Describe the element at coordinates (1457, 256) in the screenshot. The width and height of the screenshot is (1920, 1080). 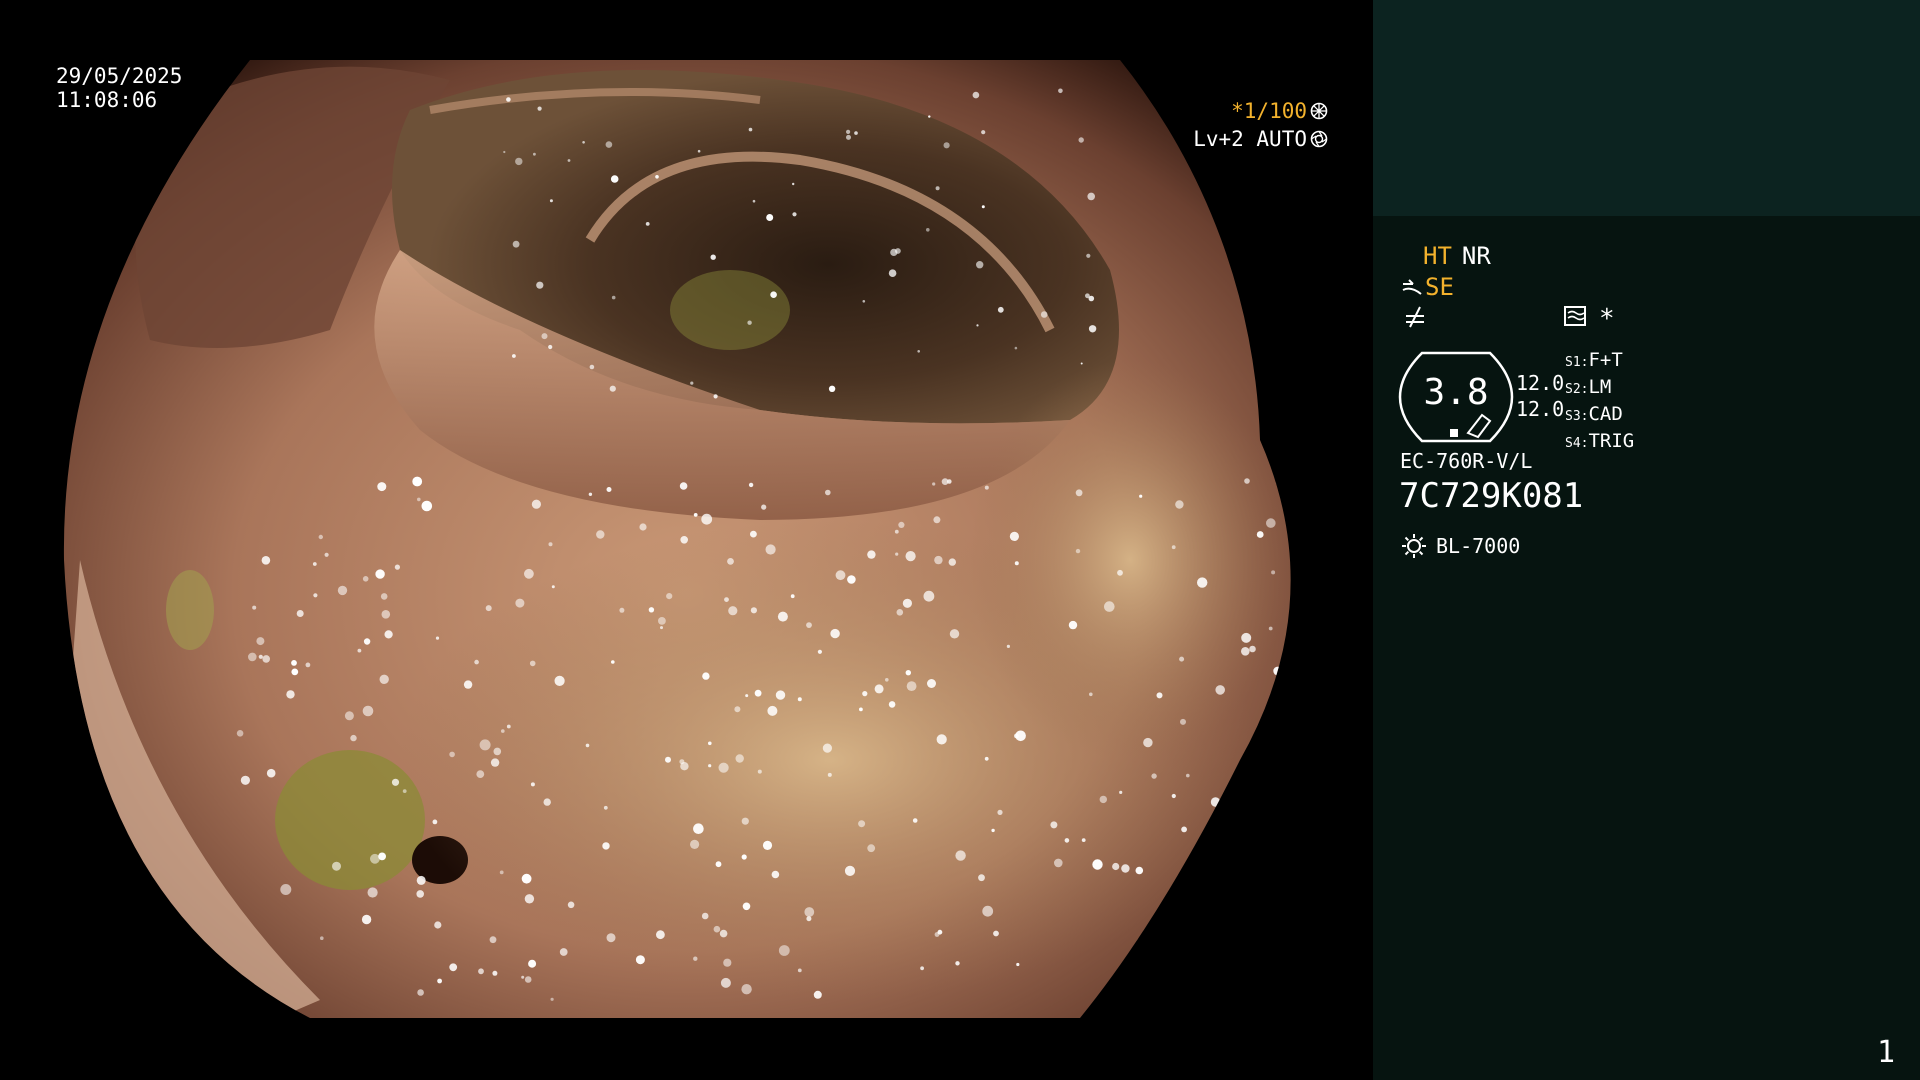
I see `ht-nr-row: HT NR` at that location.